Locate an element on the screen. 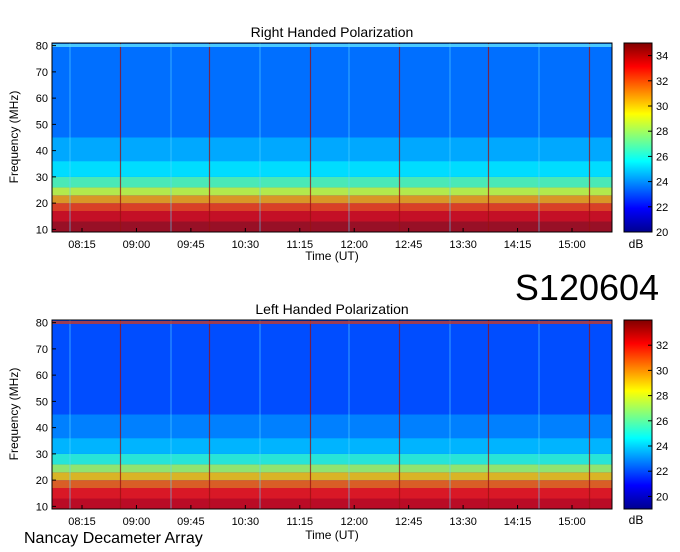 The image size is (680, 552). session-code: S120604 is located at coordinates (587, 287).